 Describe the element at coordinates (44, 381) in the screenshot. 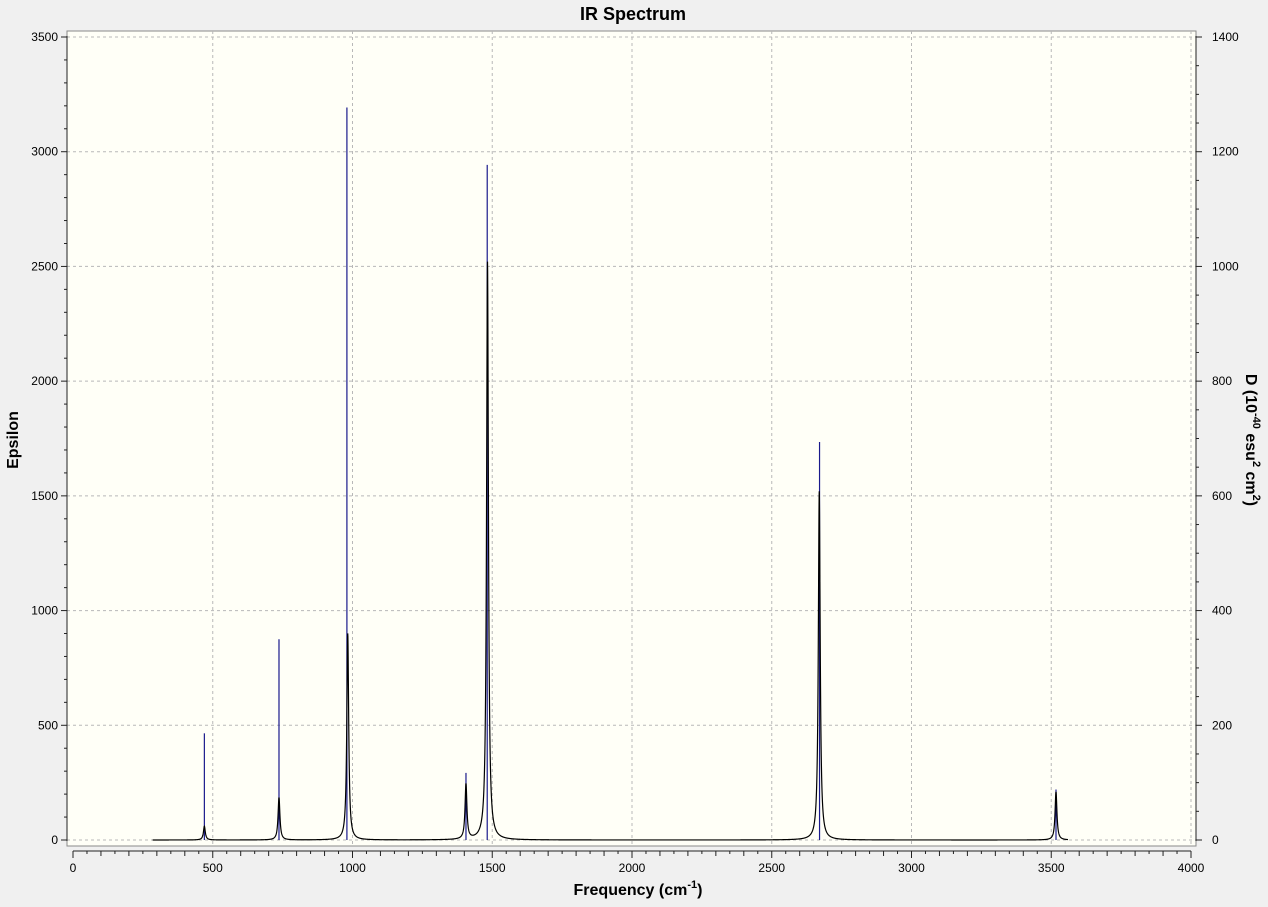

I see `y-tick-label: 2000` at that location.